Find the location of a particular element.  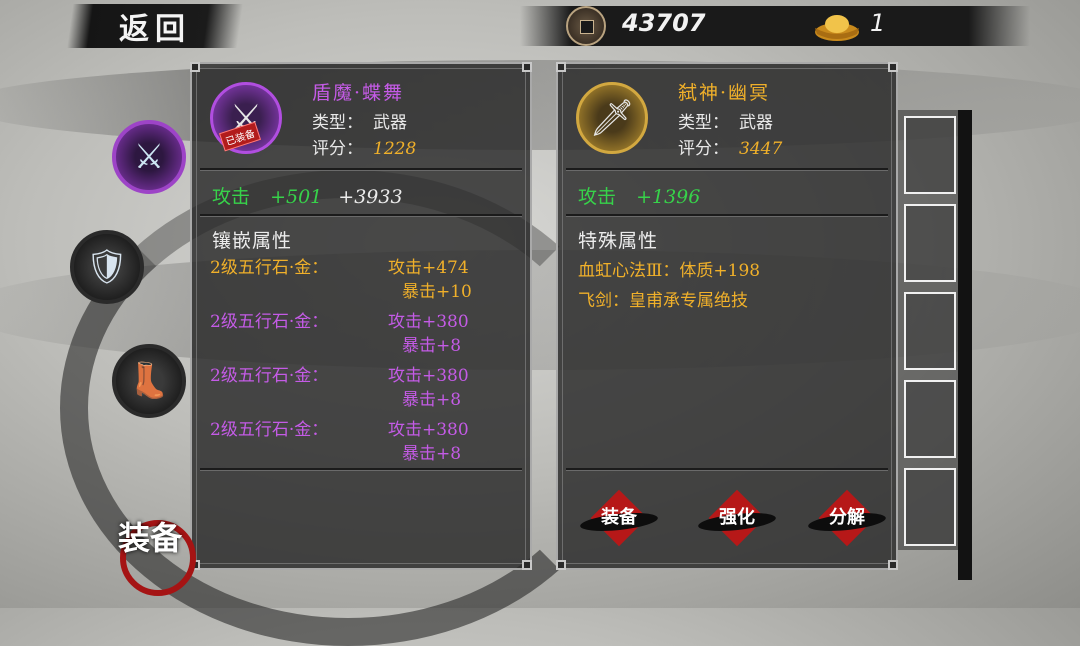

back-button-label: 返回 is located at coordinates (155, 29).